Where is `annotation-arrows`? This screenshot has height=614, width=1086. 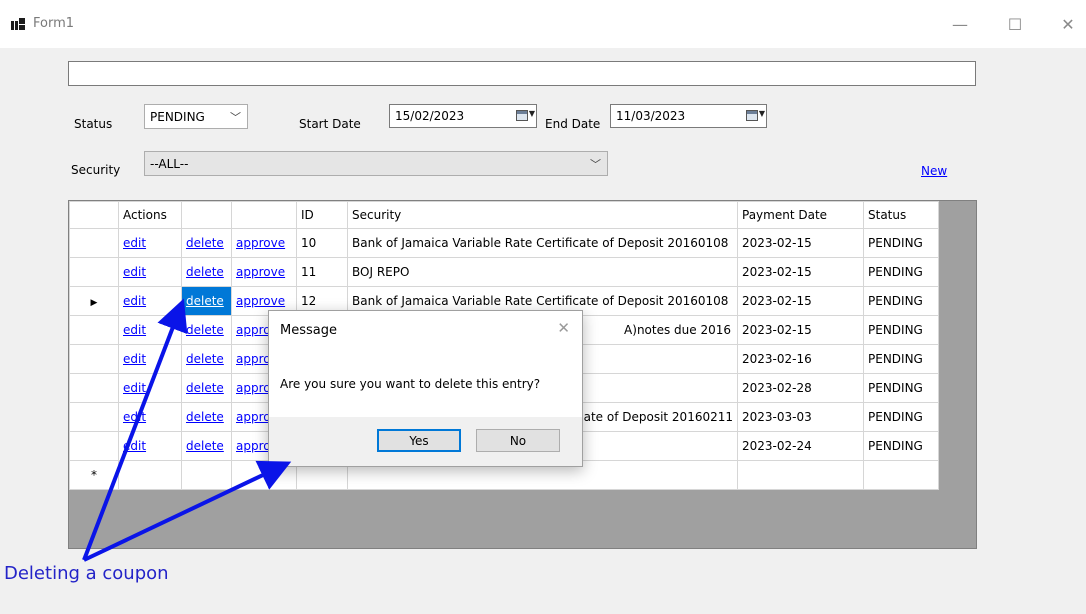 annotation-arrows is located at coordinates (187, 430).